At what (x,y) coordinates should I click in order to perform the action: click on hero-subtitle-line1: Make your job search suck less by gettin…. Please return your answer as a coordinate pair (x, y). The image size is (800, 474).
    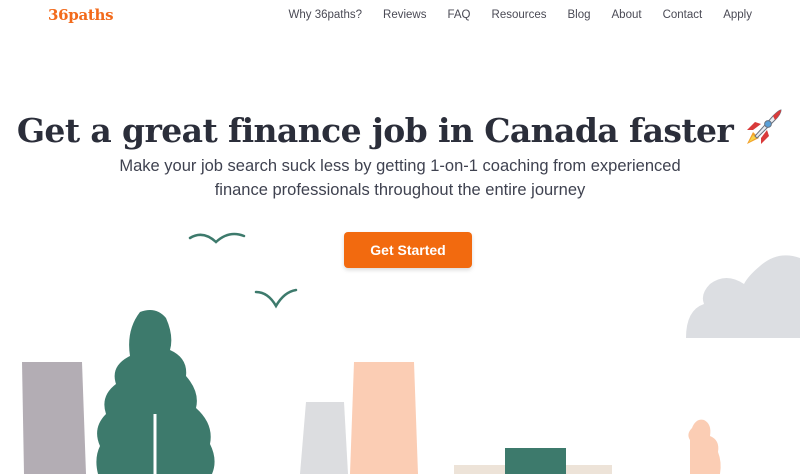
    Looking at the image, I should click on (400, 166).